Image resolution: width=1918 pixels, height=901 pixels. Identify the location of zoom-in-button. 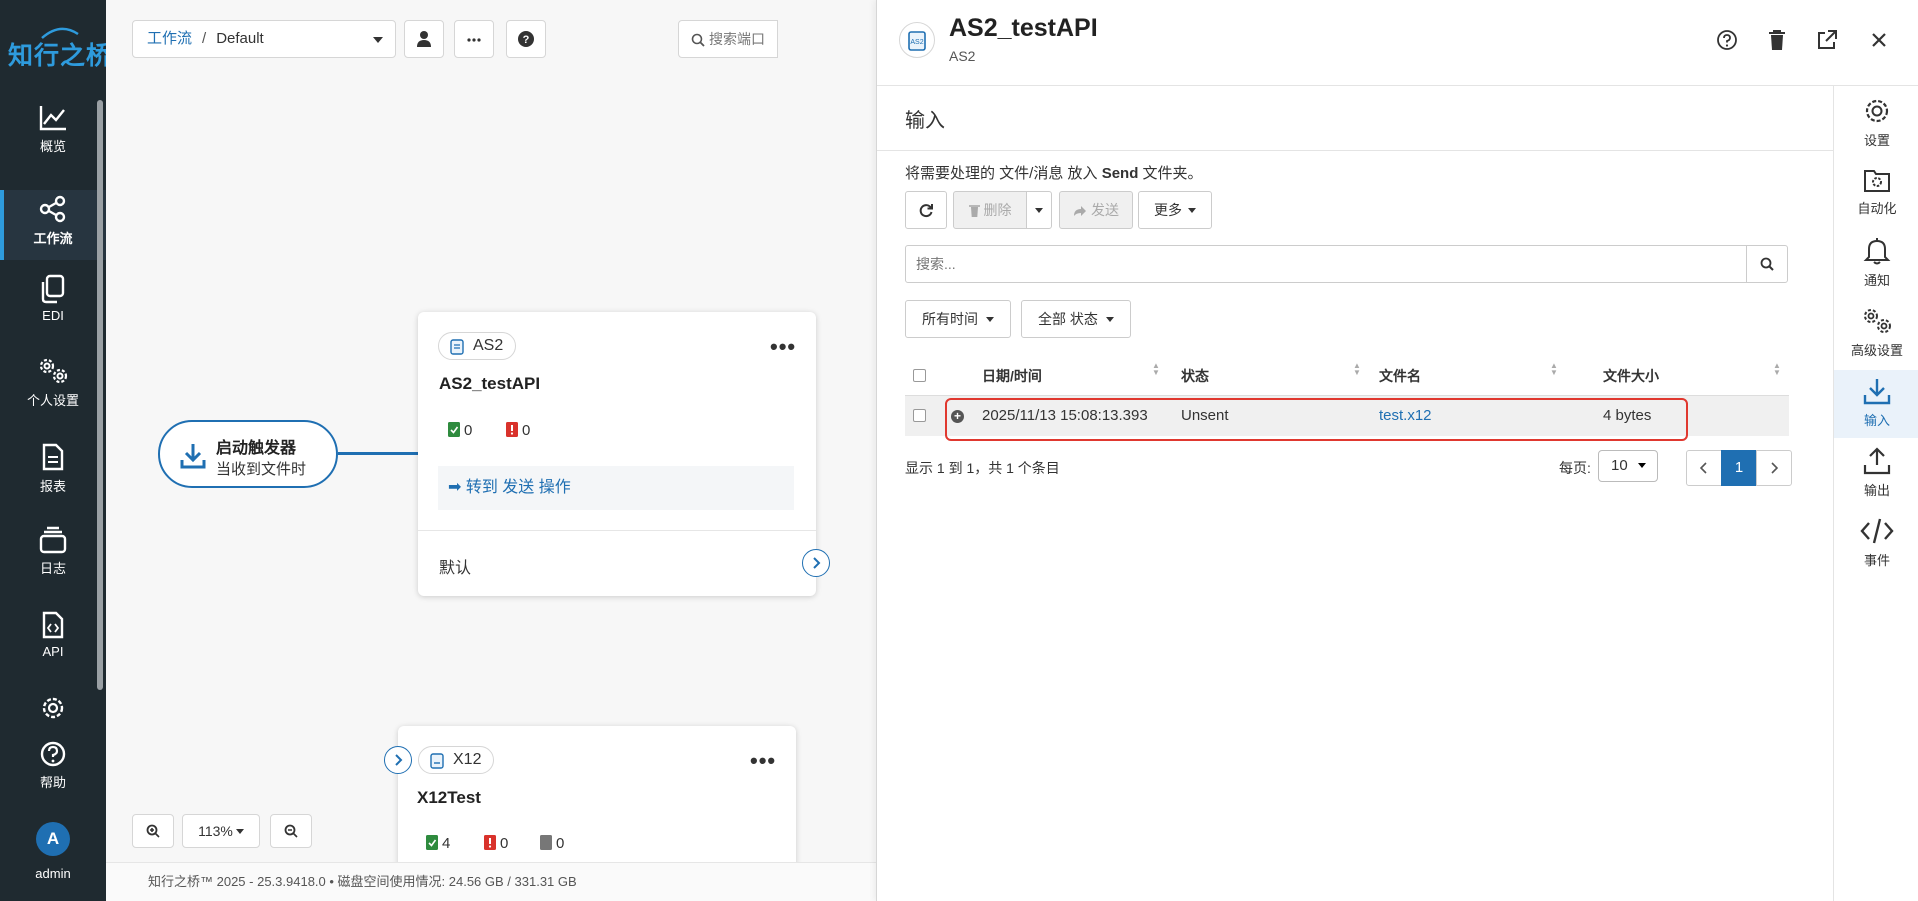
(153, 831).